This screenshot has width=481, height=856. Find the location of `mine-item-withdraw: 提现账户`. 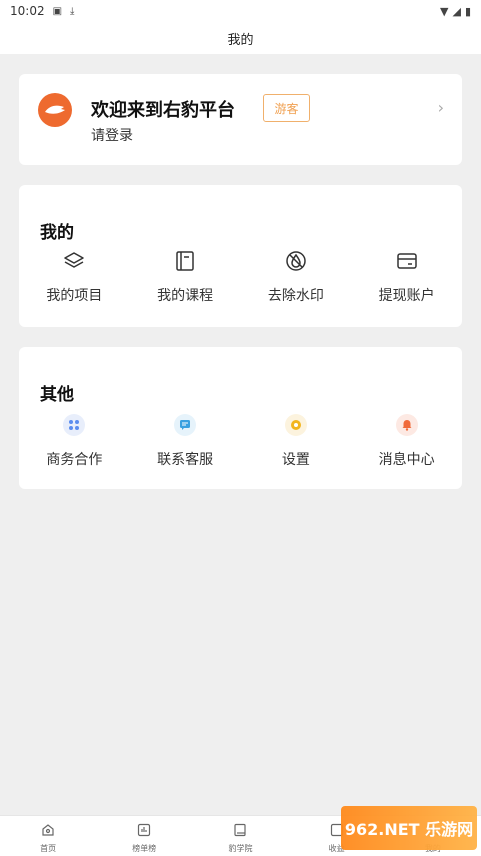

mine-item-withdraw: 提现账户 is located at coordinates (406, 277).